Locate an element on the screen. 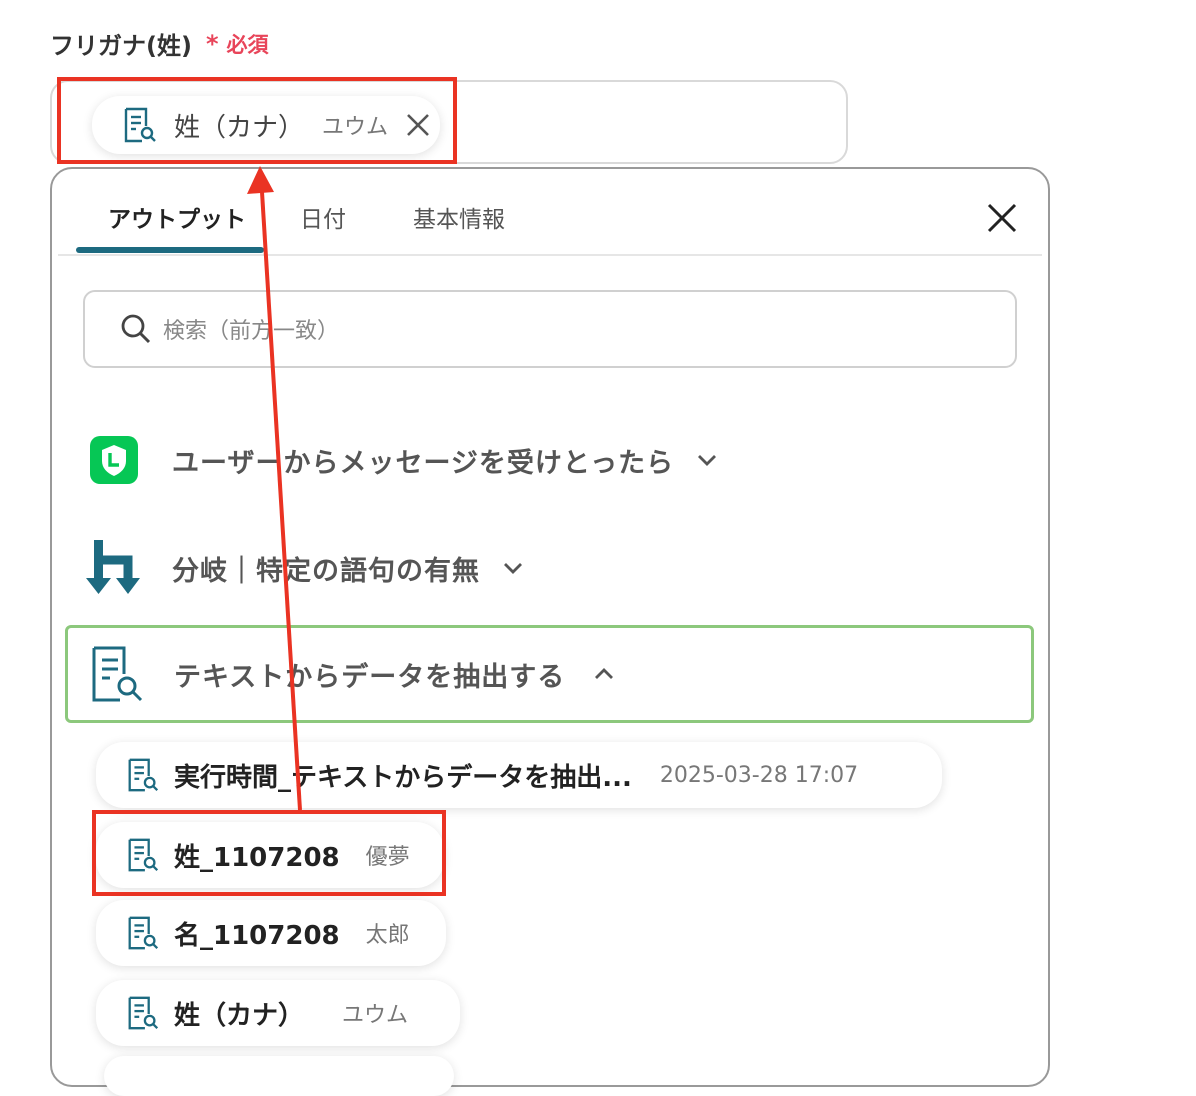 The image size is (1196, 1096). item-value: ユウム is located at coordinates (375, 1015).